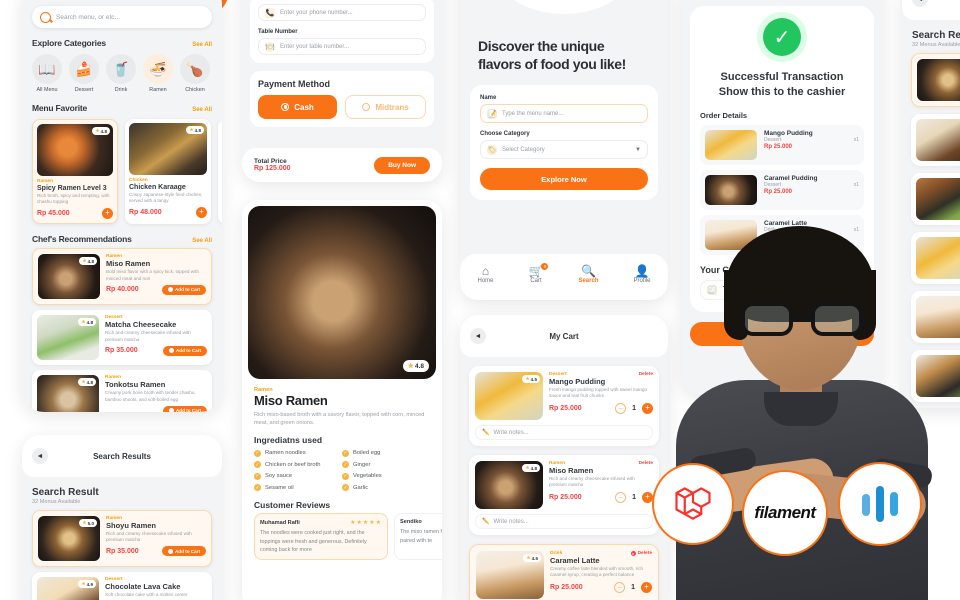  Describe the element at coordinates (564, 179) in the screenshot. I see `explore-now-button: Explore Now` at that location.